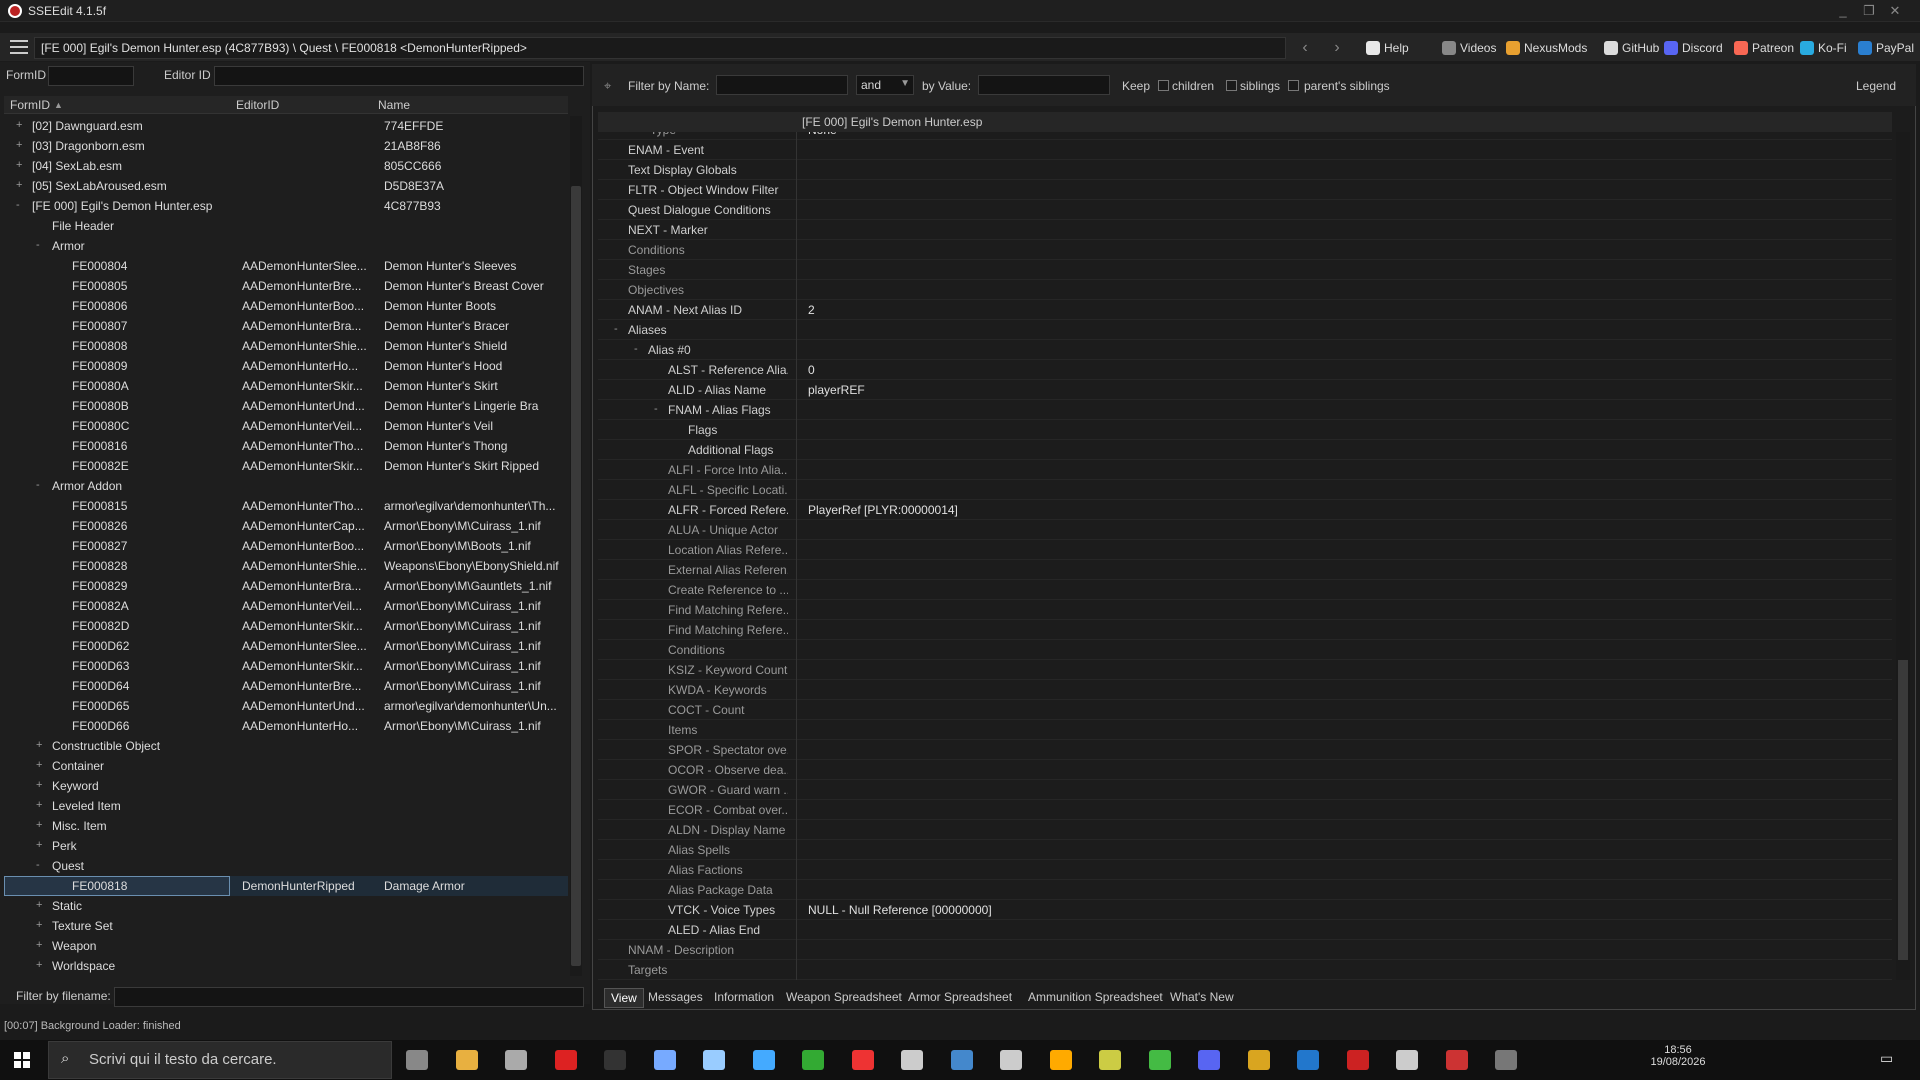 The image size is (1920, 1080). What do you see at coordinates (1245, 950) in the screenshot?
I see `record-row: NNAM - Description` at bounding box center [1245, 950].